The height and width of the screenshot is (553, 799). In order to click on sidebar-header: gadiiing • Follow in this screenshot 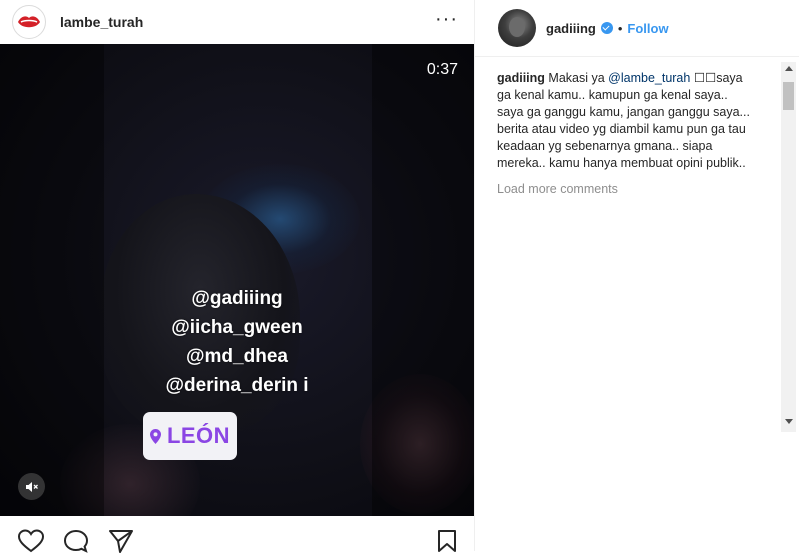, I will do `click(637, 28)`.